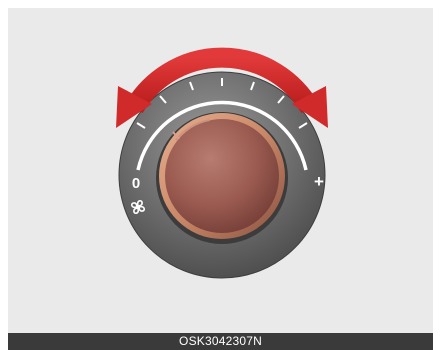  Describe the element at coordinates (138, 207) in the screenshot. I see `fan-icon` at that location.